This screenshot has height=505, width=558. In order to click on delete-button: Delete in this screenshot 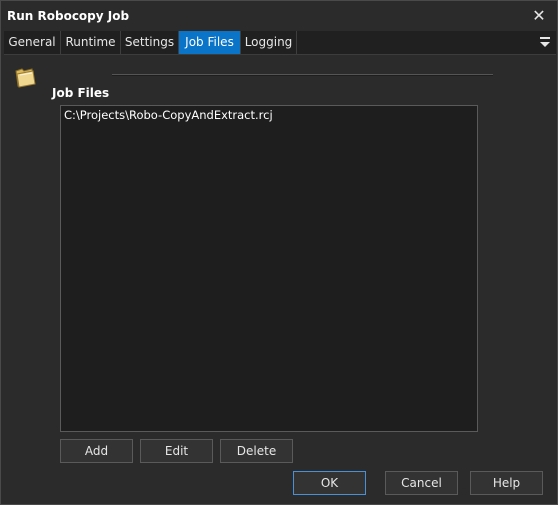, I will do `click(256, 451)`.